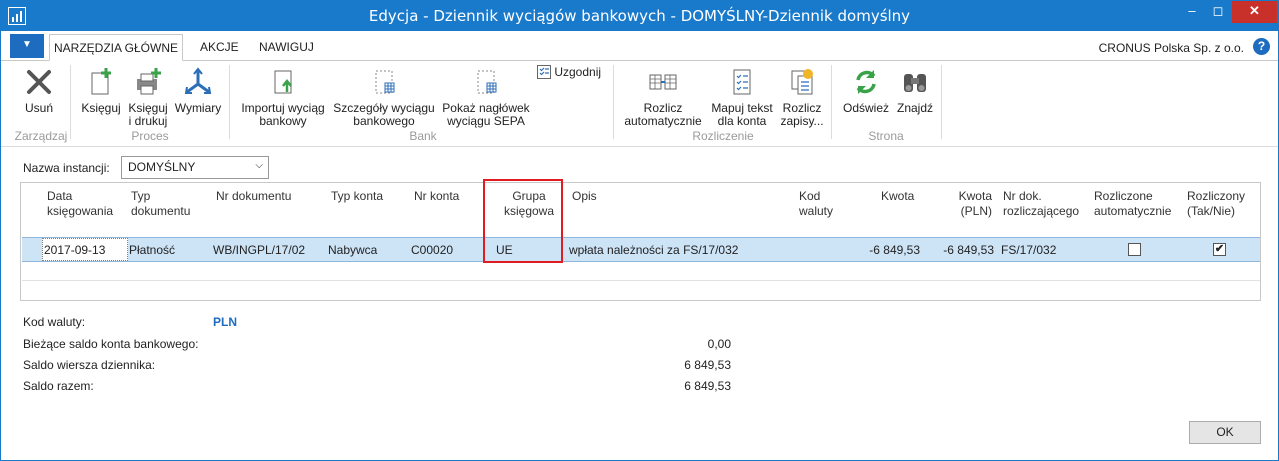  Describe the element at coordinates (1254, 12) in the screenshot. I see `close-icon: ✕` at that location.